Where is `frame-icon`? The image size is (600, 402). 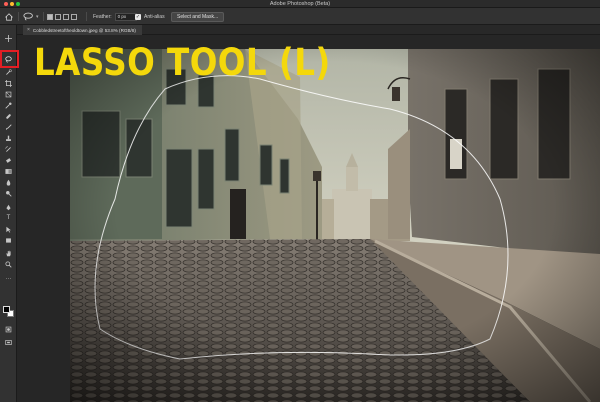 frame-icon is located at coordinates (8, 94).